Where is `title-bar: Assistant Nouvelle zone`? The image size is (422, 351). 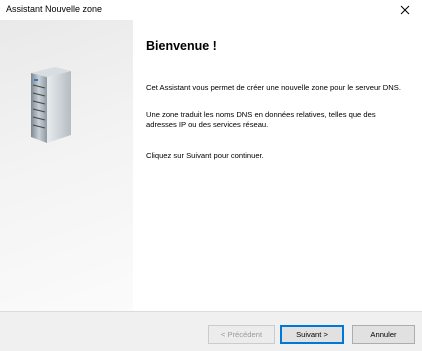
title-bar: Assistant Nouvelle zone is located at coordinates (211, 10).